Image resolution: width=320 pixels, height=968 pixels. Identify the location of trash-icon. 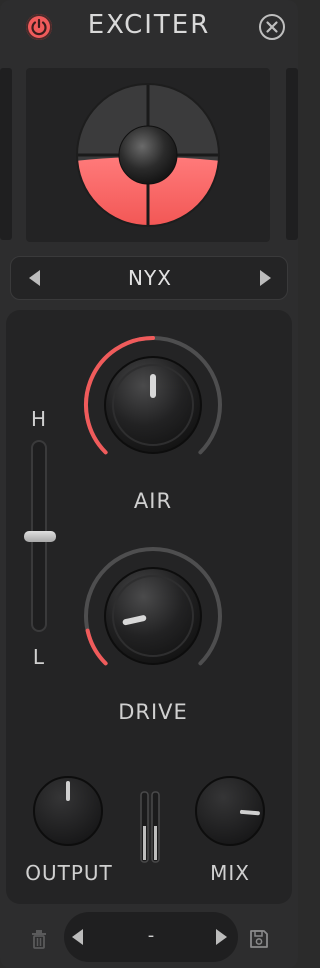
(39, 939).